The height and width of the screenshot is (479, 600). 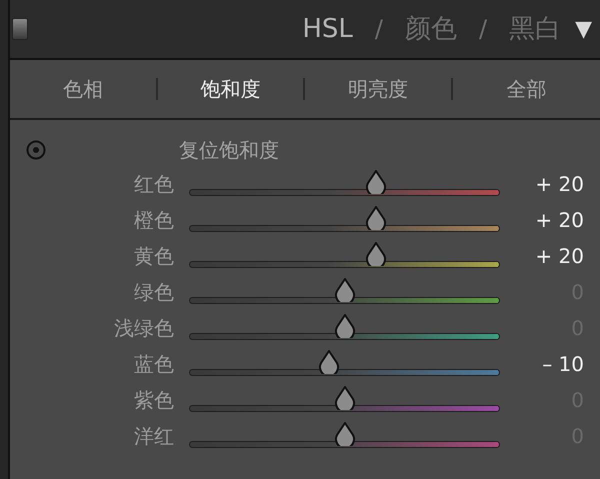 What do you see at coordinates (535, 29) in the screenshot?
I see `mode-tab: 黑白` at bounding box center [535, 29].